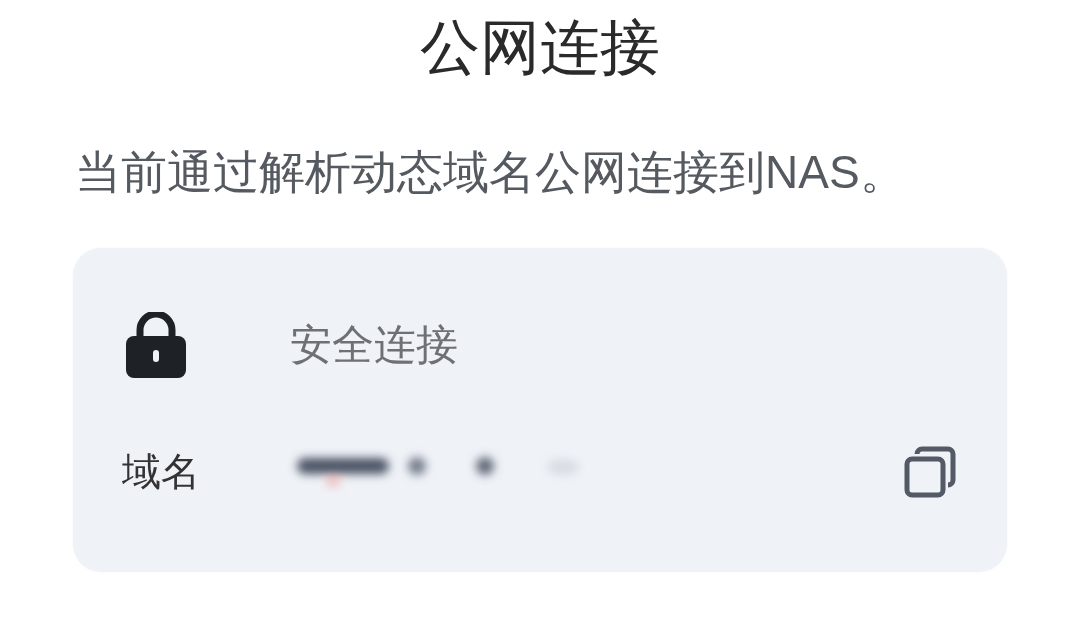 This screenshot has height=618, width=1080. I want to click on copy-icon, so click(930, 472).